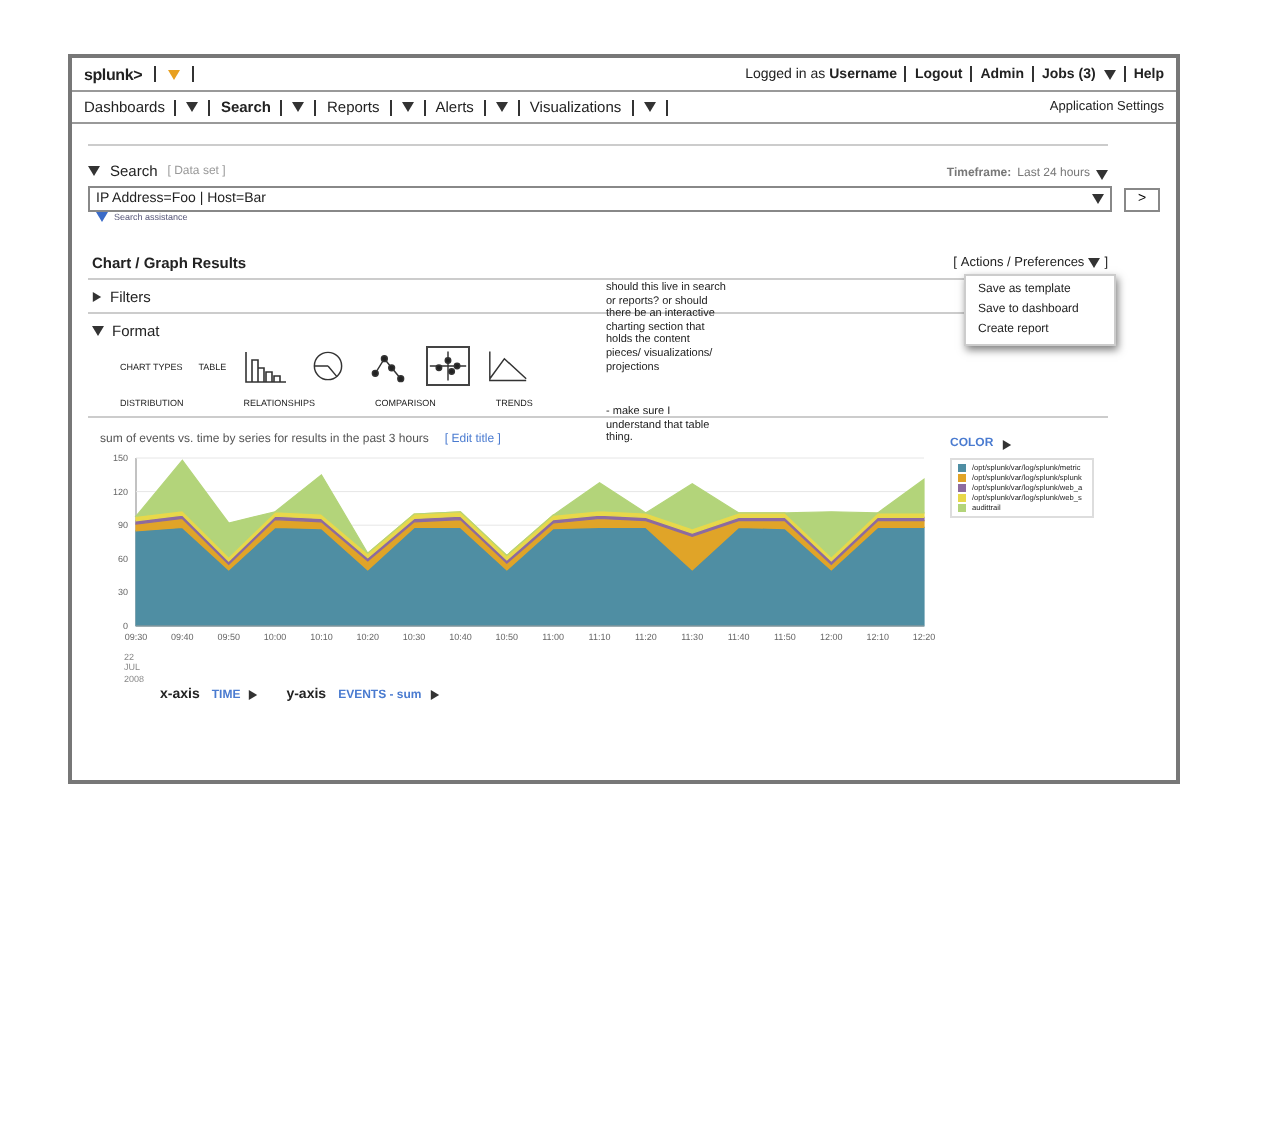 This screenshot has width=1276, height=1126. I want to click on bar-chart-icon, so click(266, 366).